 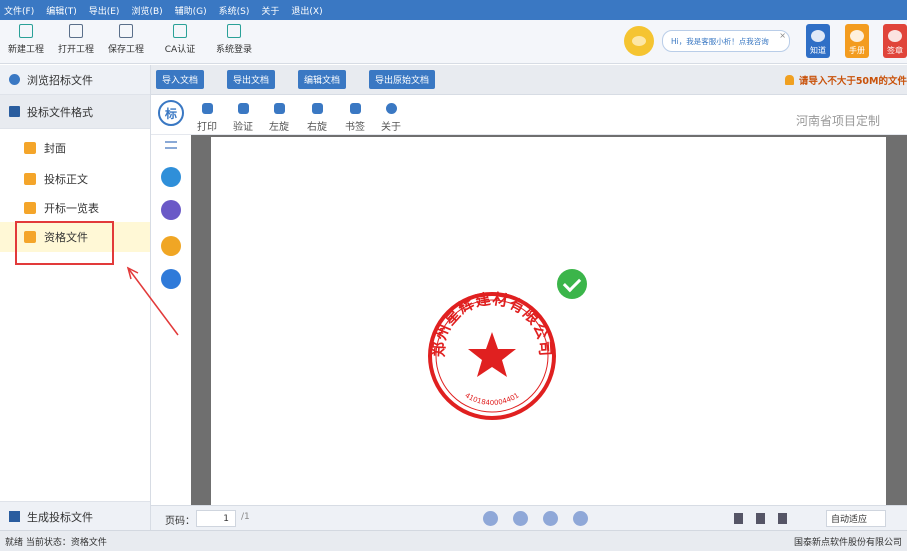 I want to click on tree-item-label: 封面, so click(x=55, y=148).